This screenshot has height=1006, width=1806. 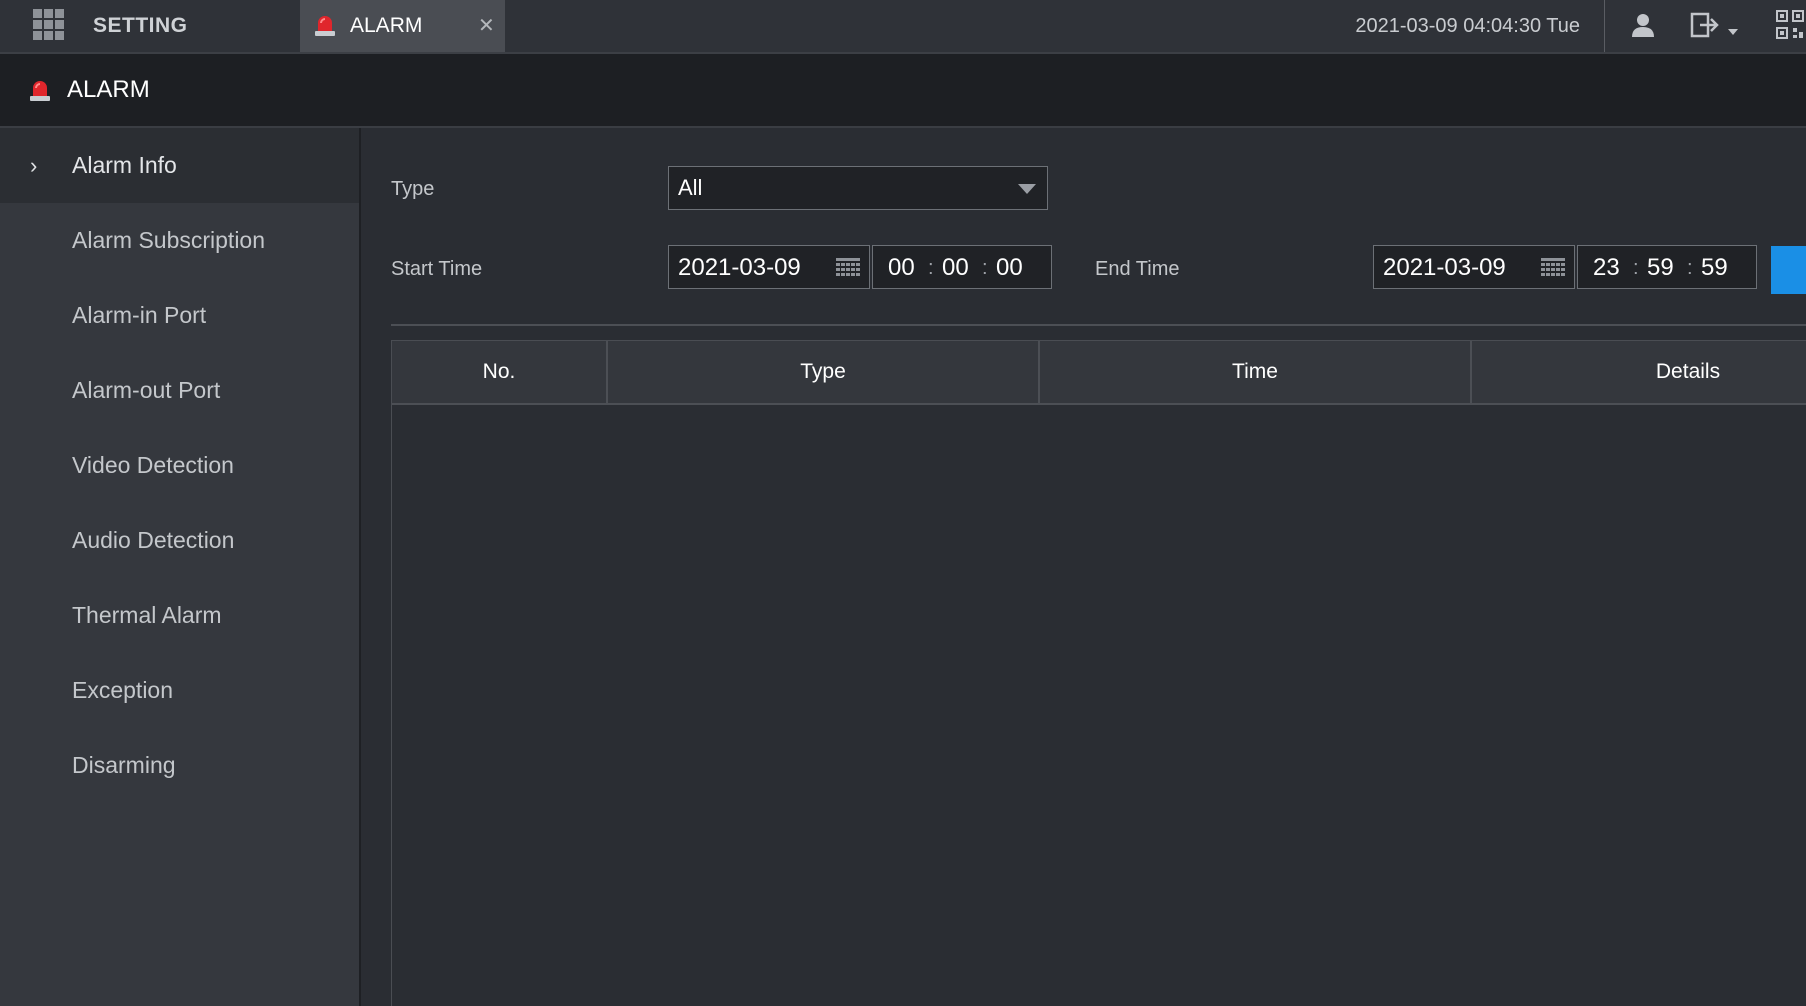 I want to click on start-time-label: Start Time, so click(x=437, y=269).